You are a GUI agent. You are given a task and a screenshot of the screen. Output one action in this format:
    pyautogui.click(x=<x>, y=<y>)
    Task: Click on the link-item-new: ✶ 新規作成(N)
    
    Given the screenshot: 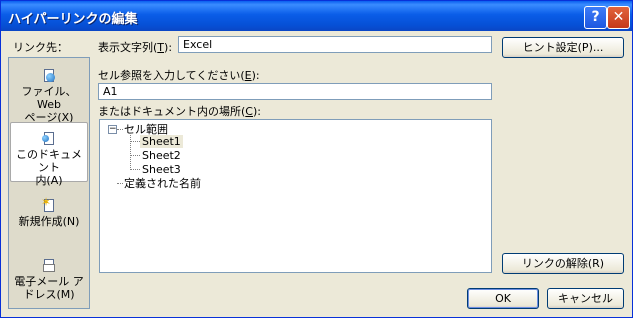 What is the action you would take?
    pyautogui.click(x=49, y=214)
    